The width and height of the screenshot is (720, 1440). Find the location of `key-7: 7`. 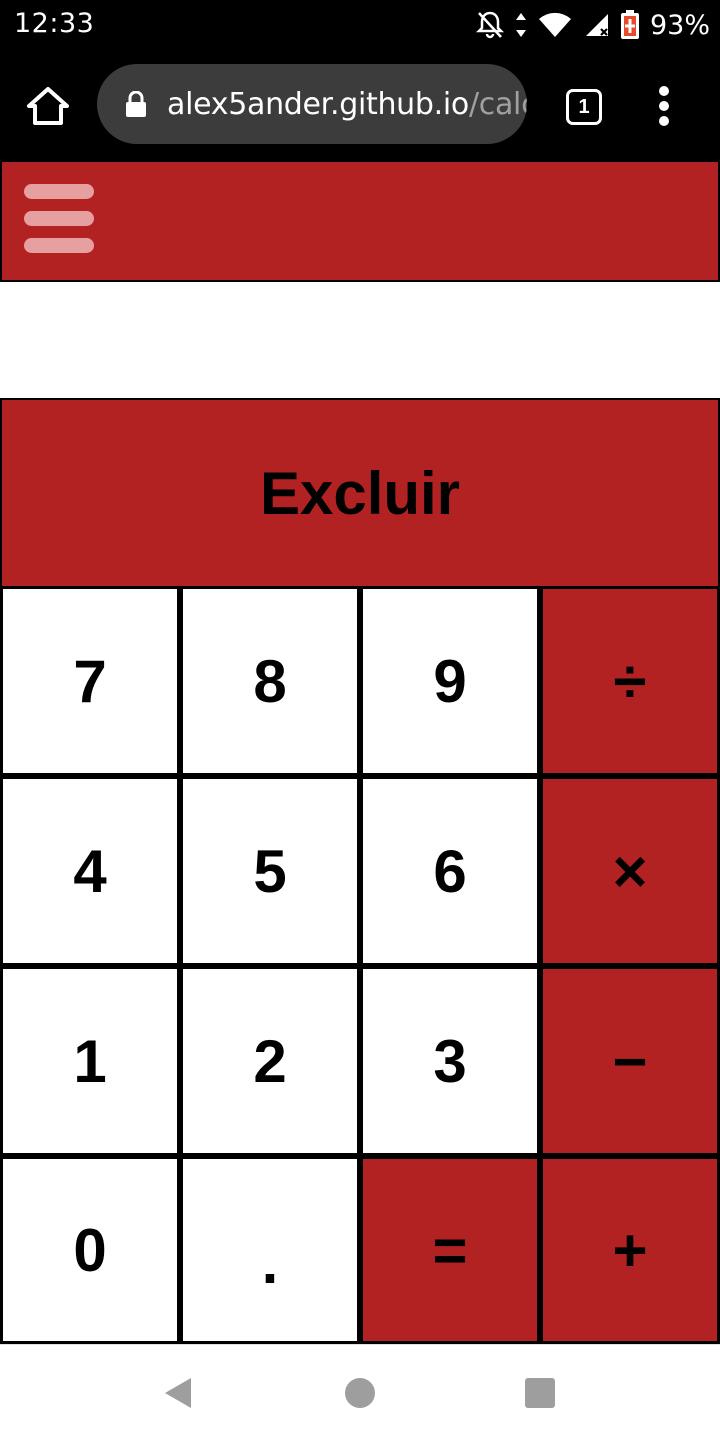

key-7: 7 is located at coordinates (90, 681).